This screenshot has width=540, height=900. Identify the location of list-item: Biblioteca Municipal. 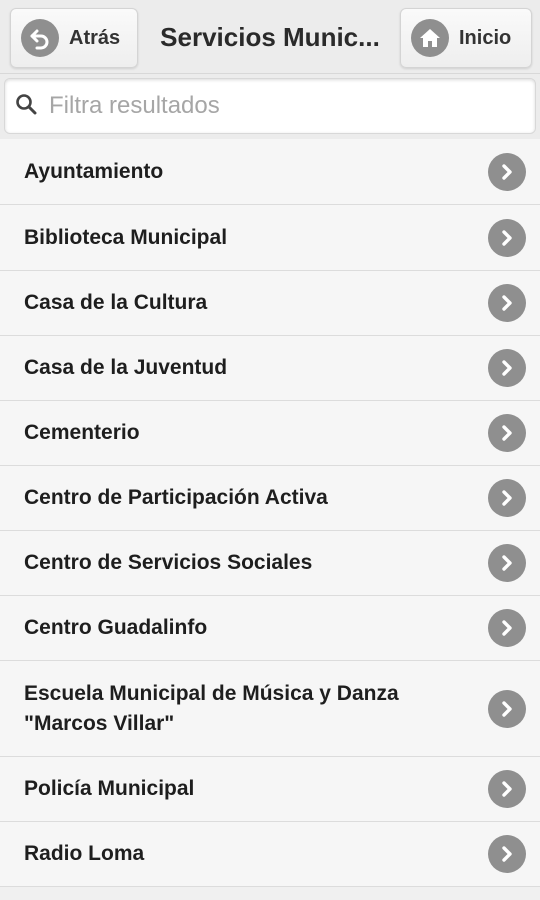
(270, 238).